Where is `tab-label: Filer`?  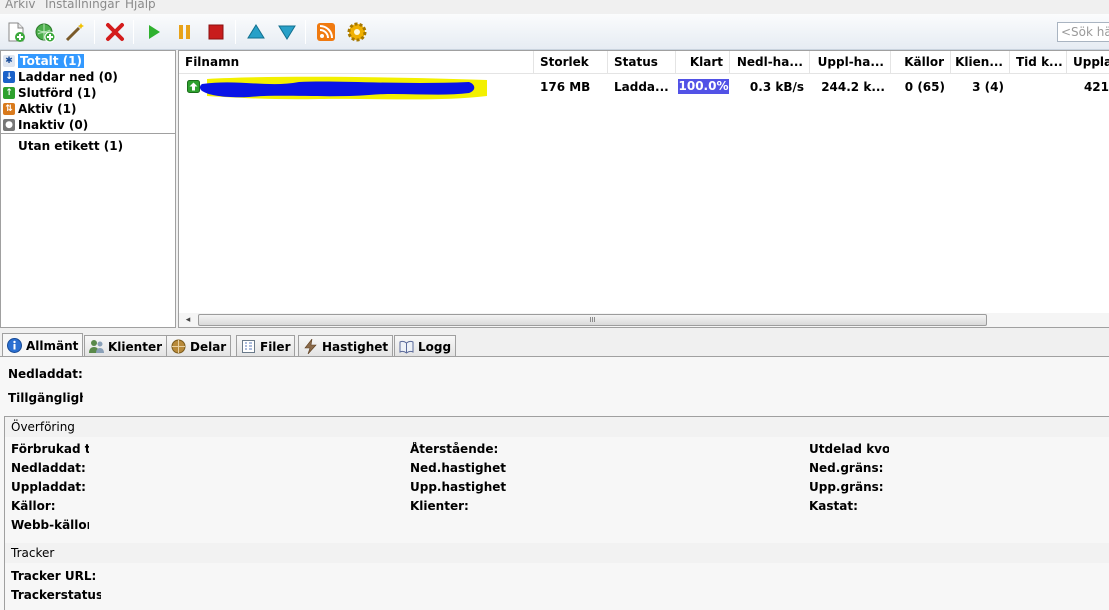 tab-label: Filer is located at coordinates (275, 346).